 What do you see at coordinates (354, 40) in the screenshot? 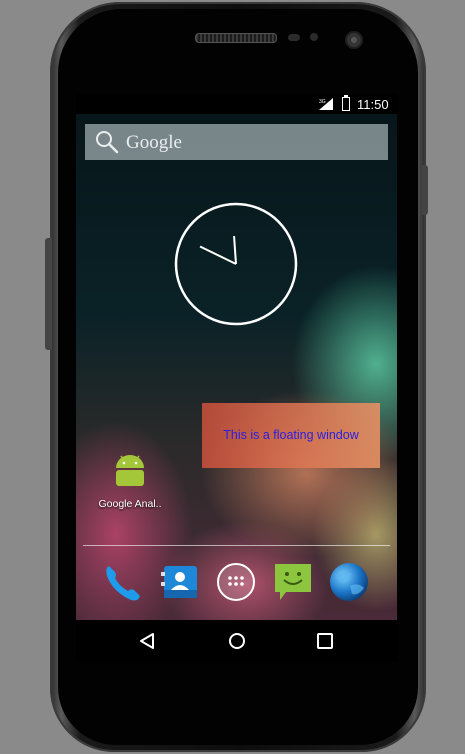
I see `front-camera` at bounding box center [354, 40].